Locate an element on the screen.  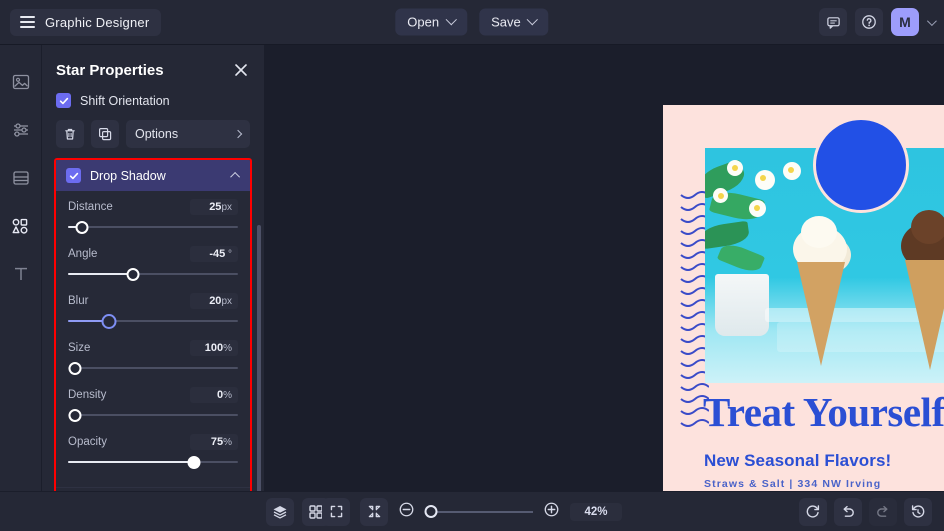
top-bar: Graphic Designer Open Save M is located at coordinates (472, 22).